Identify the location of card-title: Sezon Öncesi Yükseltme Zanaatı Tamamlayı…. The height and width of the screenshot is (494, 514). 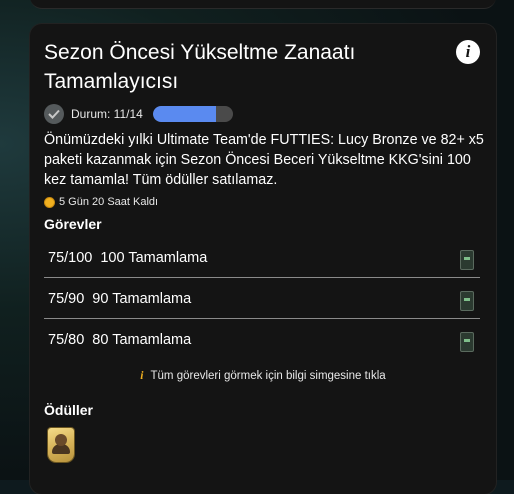
(200, 67).